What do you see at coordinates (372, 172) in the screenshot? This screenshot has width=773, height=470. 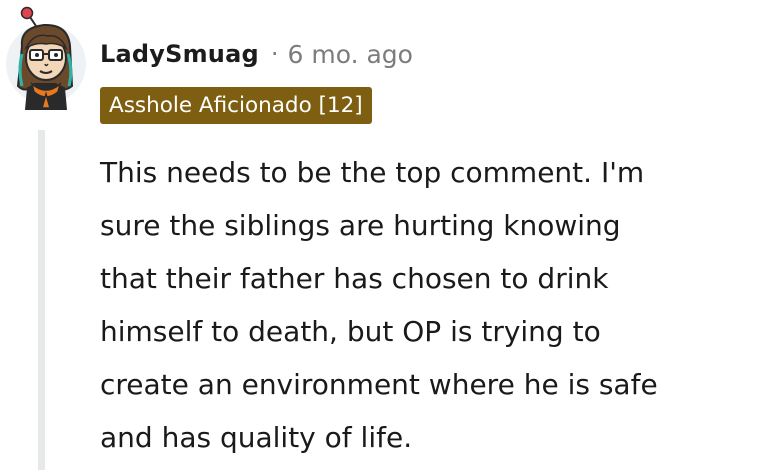 I see `comment-body-line: This needs to be the top comment. I'm` at bounding box center [372, 172].